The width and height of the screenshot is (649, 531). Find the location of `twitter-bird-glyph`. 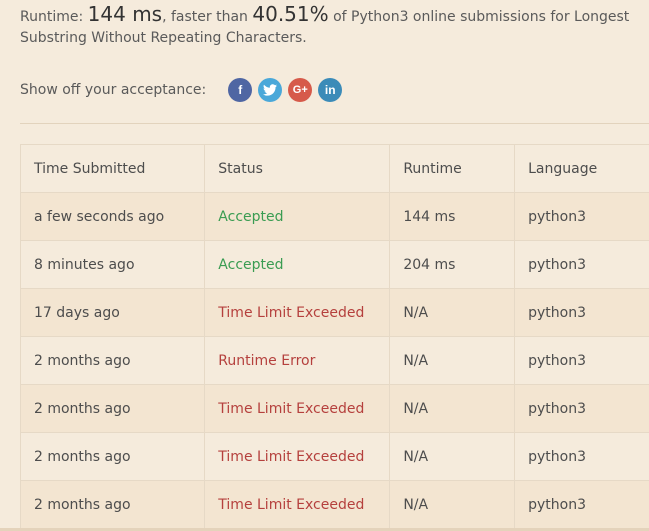

twitter-bird-glyph is located at coordinates (270, 90).